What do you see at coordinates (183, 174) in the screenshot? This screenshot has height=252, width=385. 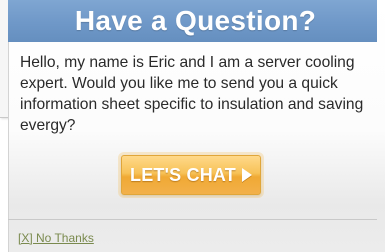 I see `chat-button-label: LET'S CHAT` at bounding box center [183, 174].